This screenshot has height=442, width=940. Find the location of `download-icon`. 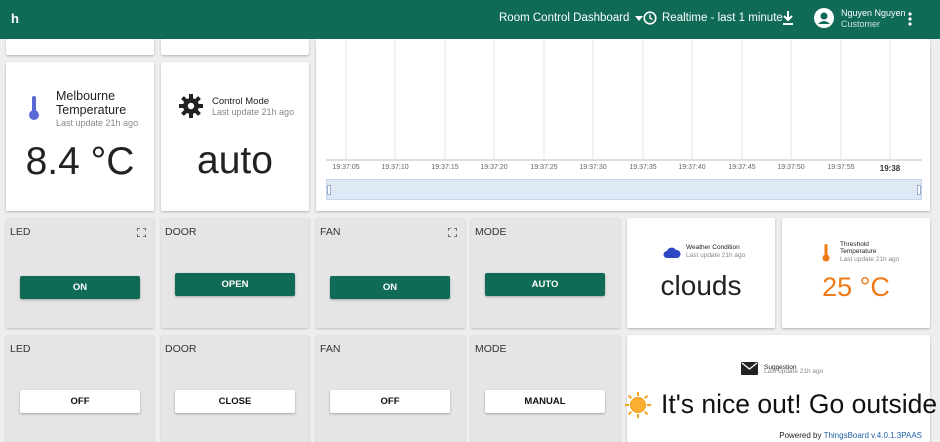

download-icon is located at coordinates (788, 18).